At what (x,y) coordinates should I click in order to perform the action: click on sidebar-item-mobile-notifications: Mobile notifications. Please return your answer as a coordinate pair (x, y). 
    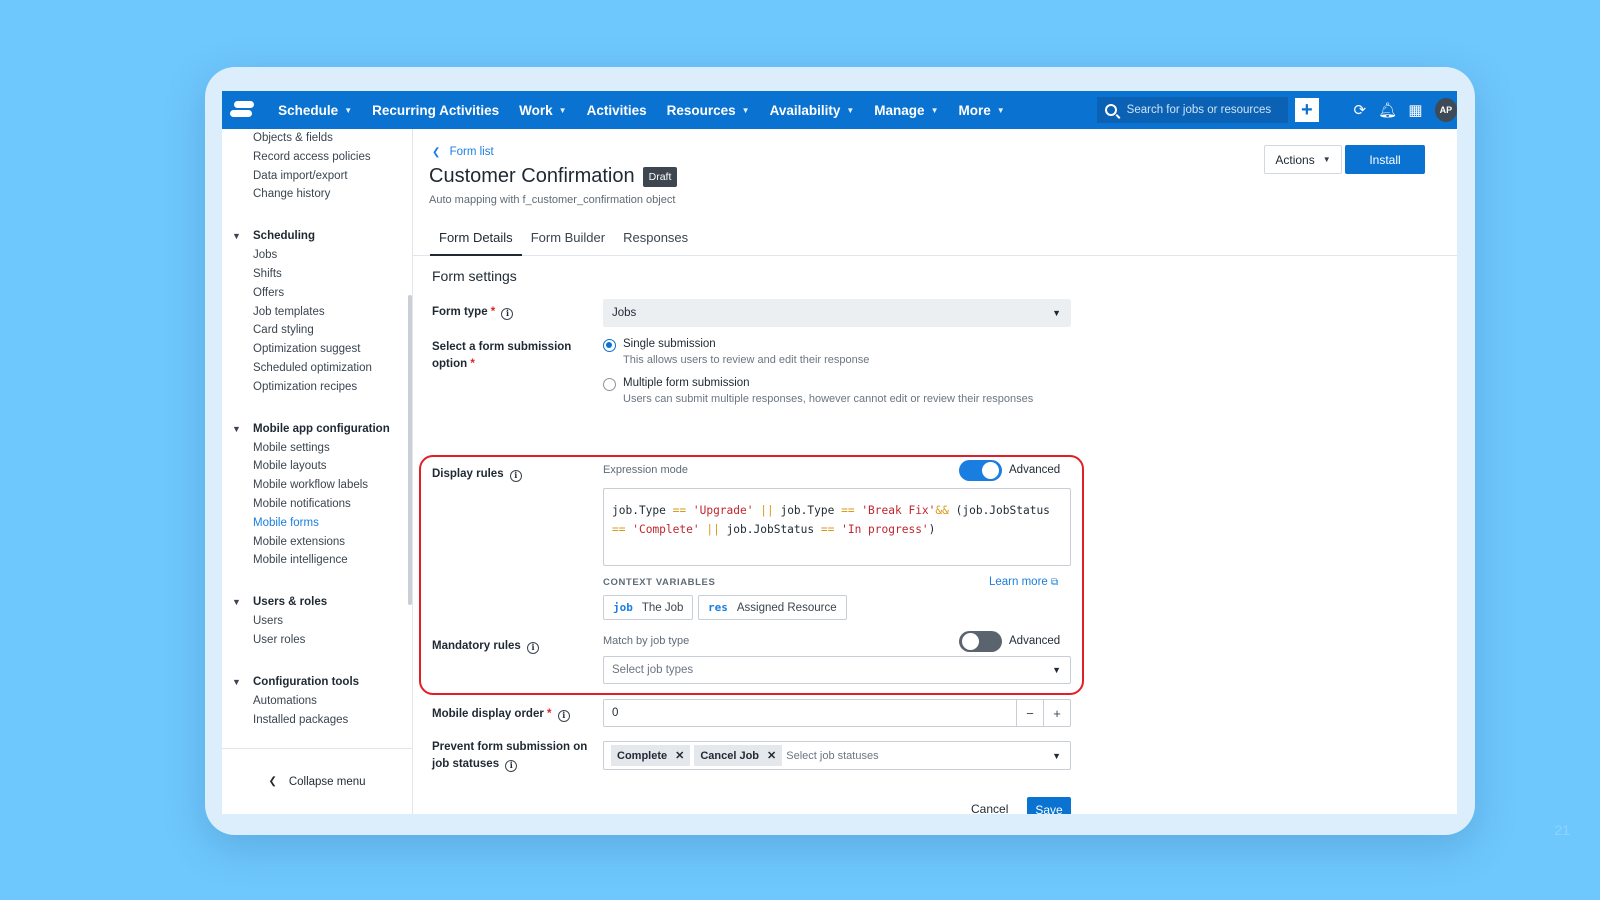
    Looking at the image, I should click on (317, 504).